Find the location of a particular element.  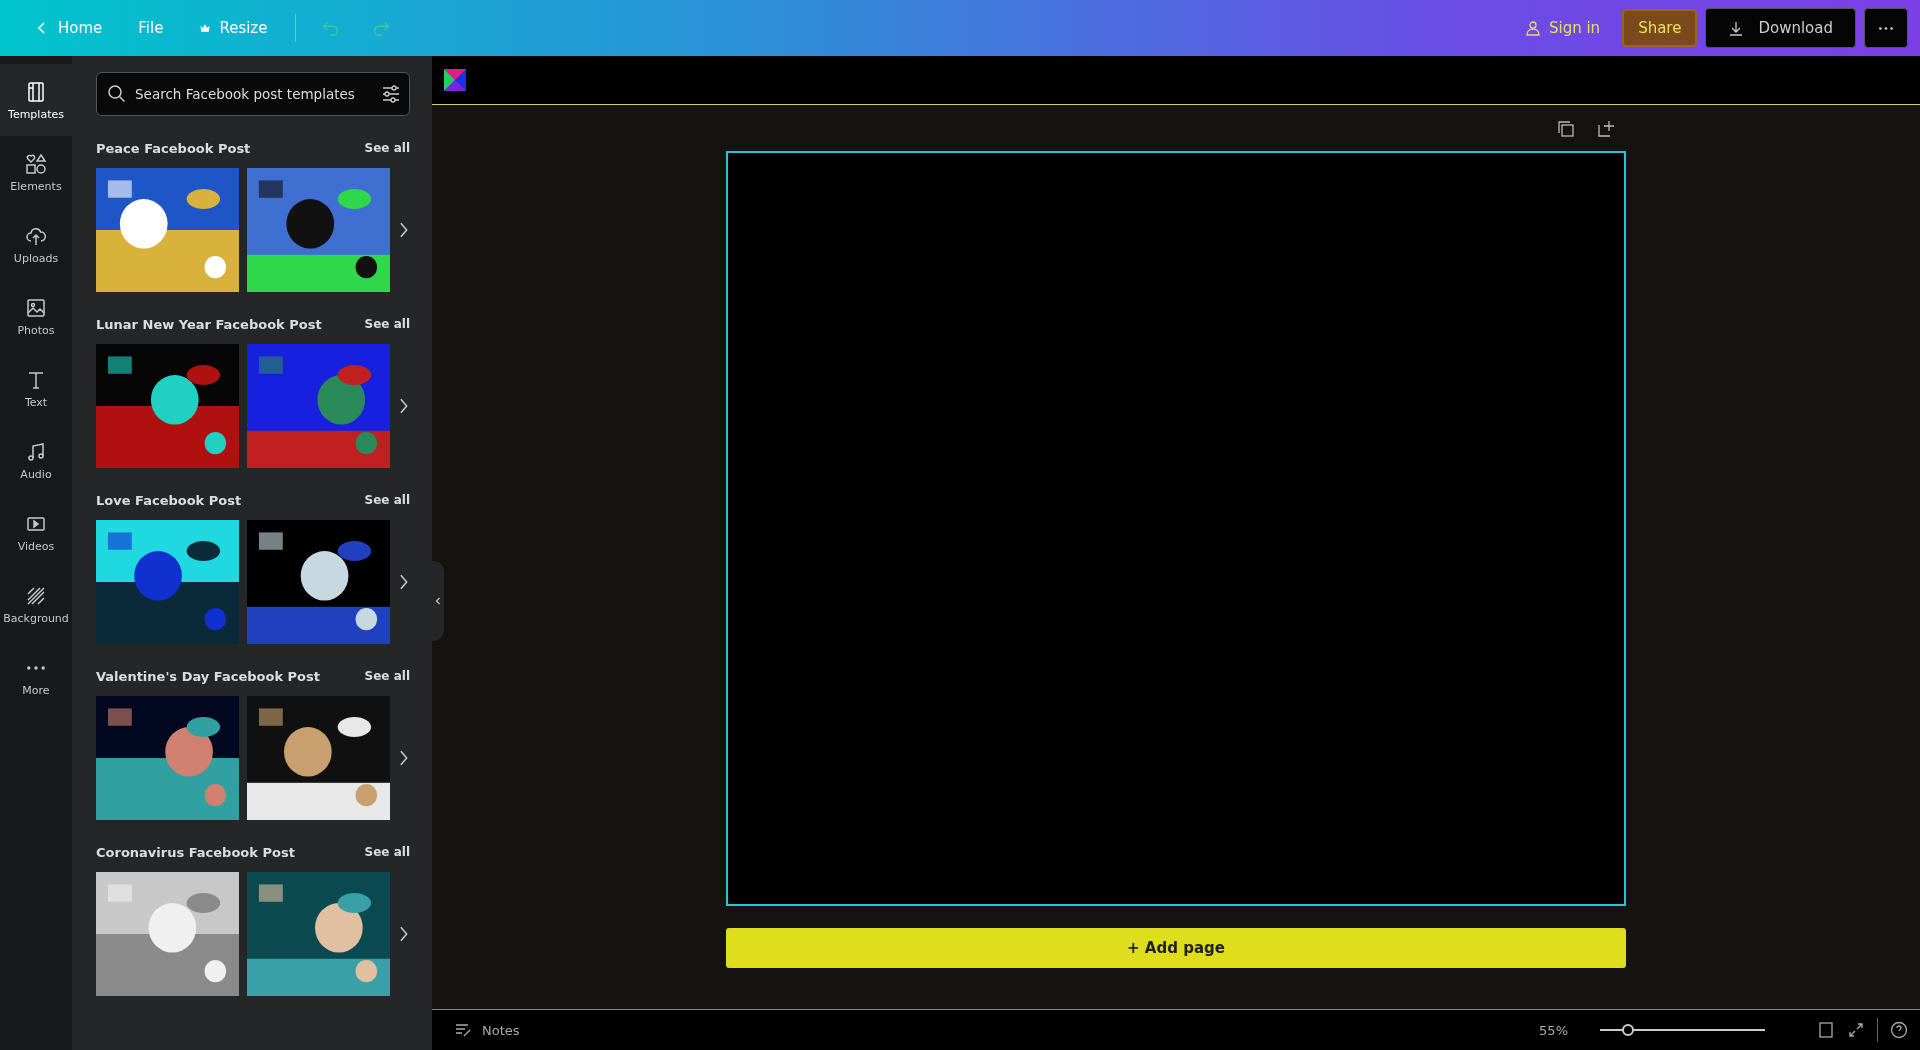

page-icon is located at coordinates (1826, 1030).